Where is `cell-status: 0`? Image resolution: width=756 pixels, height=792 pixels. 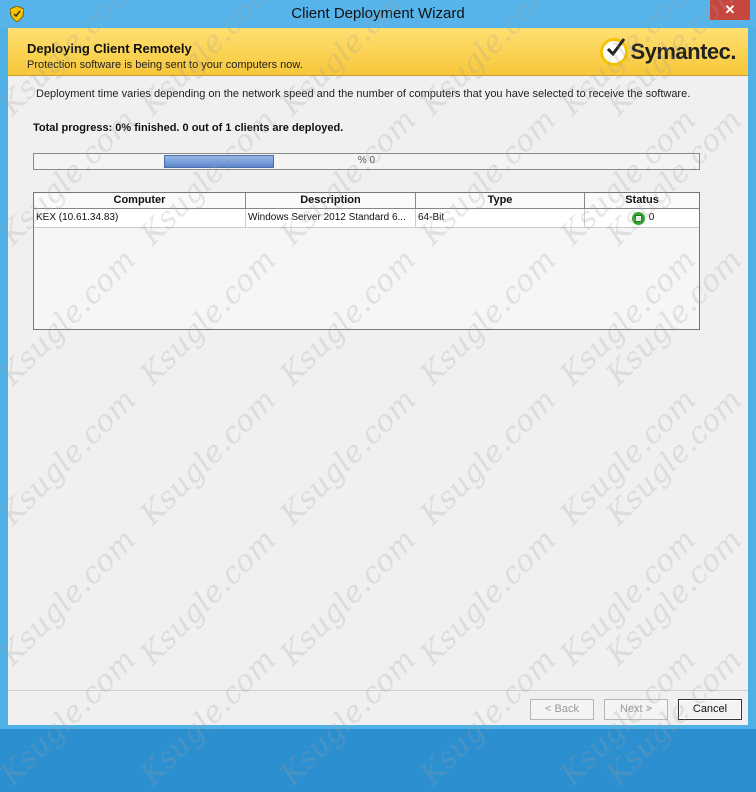
cell-status: 0 is located at coordinates (642, 218).